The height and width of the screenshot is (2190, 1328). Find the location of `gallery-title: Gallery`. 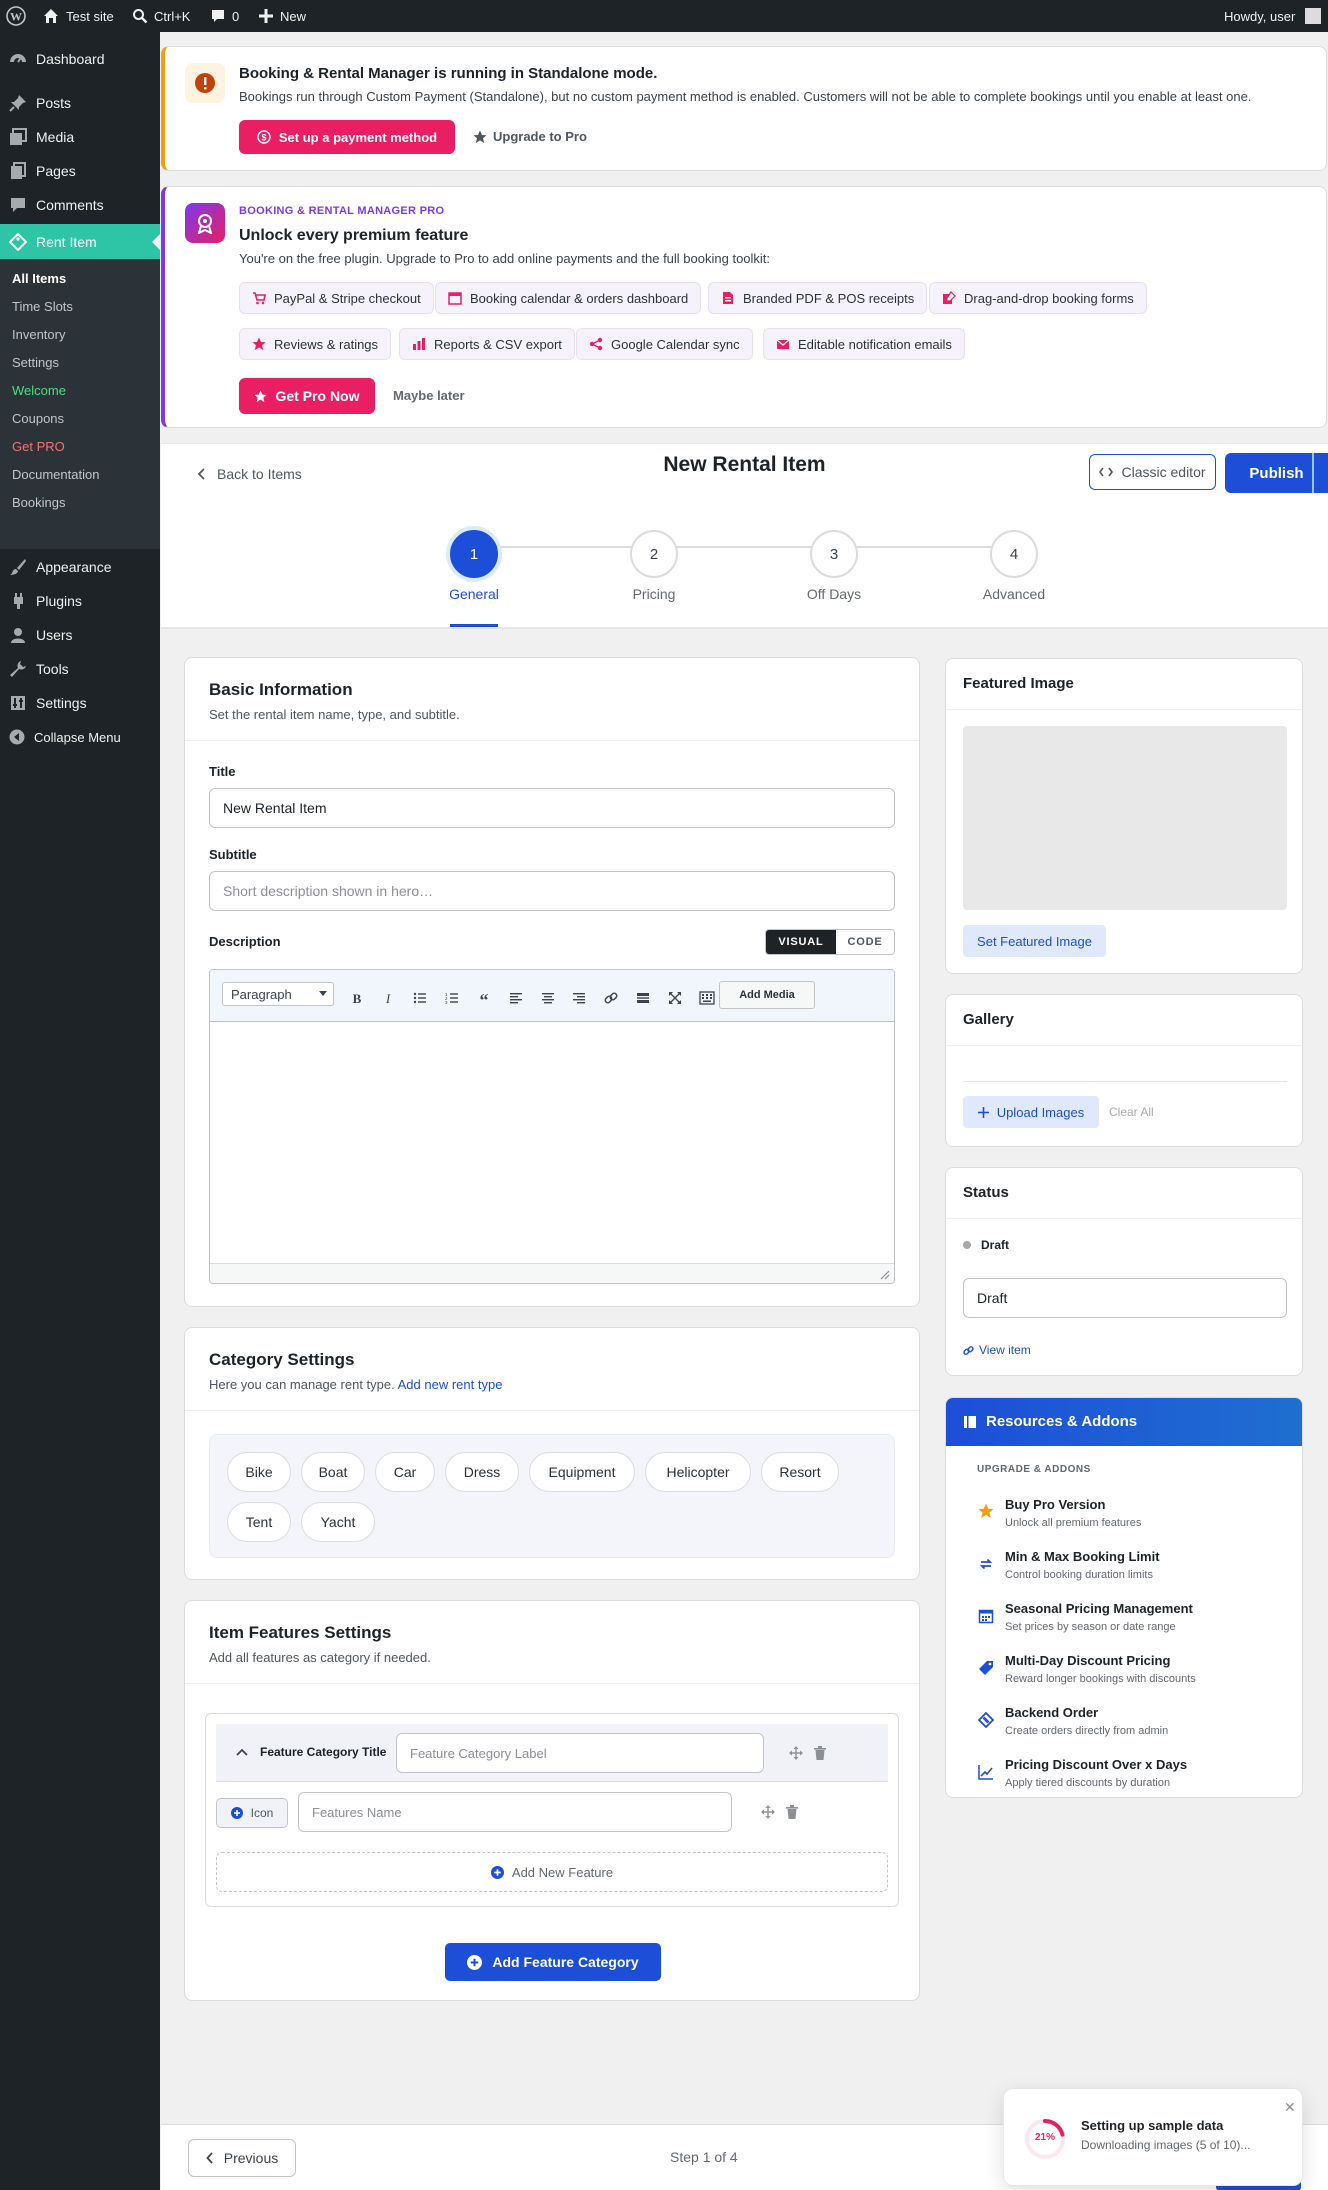

gallery-title: Gallery is located at coordinates (988, 1019).